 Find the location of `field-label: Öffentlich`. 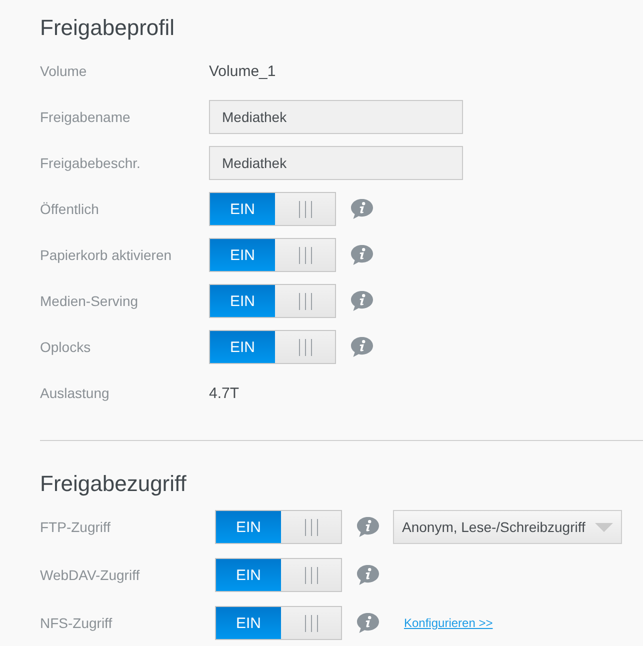

field-label: Öffentlich is located at coordinates (70, 209).